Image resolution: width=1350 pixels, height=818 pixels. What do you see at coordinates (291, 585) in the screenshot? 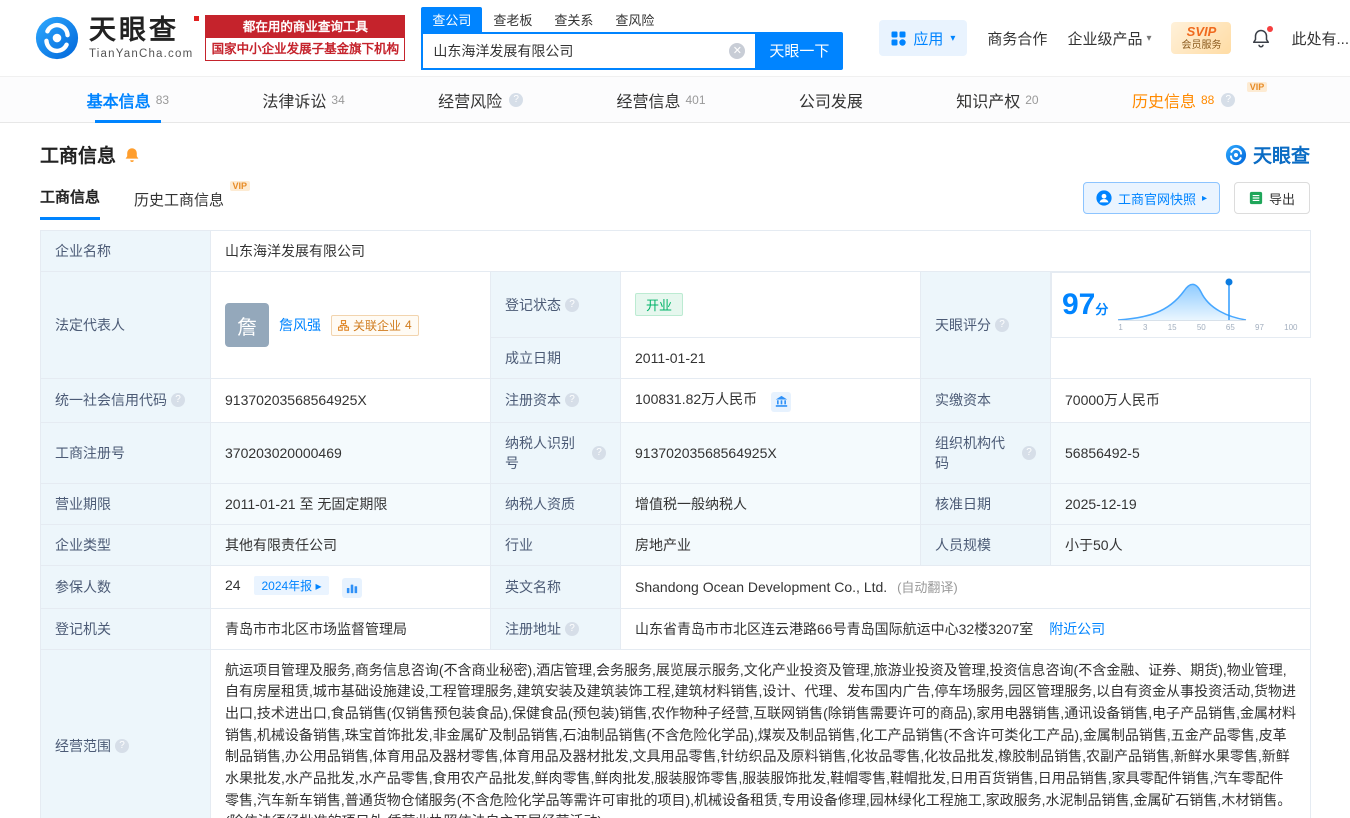
I see `annual-report-badge: 2024年报 ▸` at bounding box center [291, 585].